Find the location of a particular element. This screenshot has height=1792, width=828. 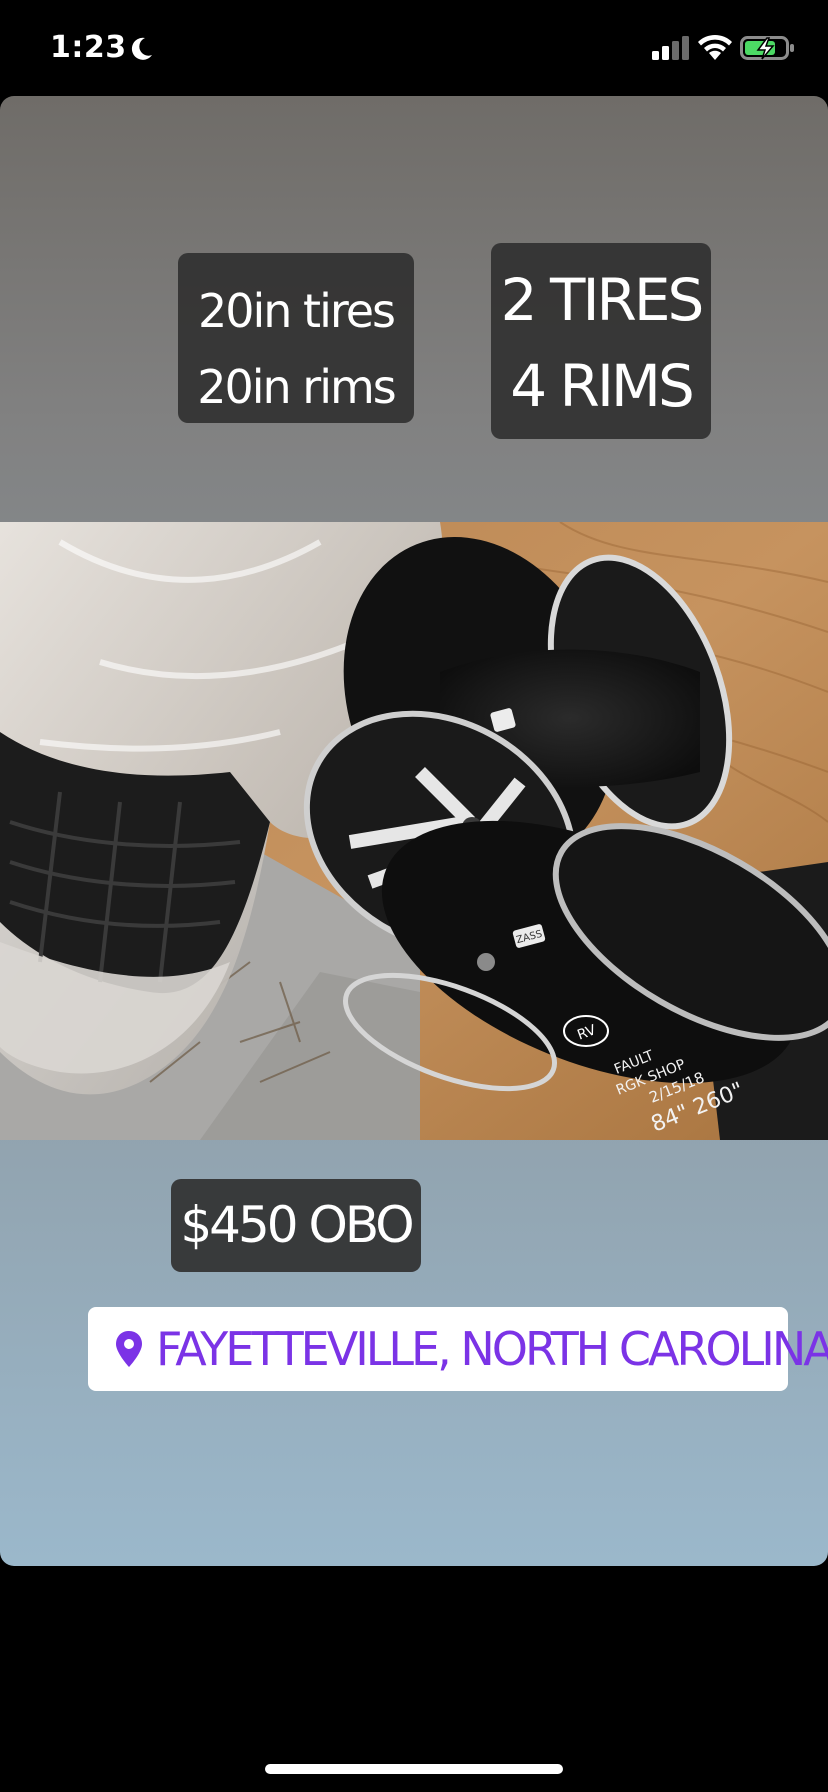

home-indicator is located at coordinates (414, 1769).